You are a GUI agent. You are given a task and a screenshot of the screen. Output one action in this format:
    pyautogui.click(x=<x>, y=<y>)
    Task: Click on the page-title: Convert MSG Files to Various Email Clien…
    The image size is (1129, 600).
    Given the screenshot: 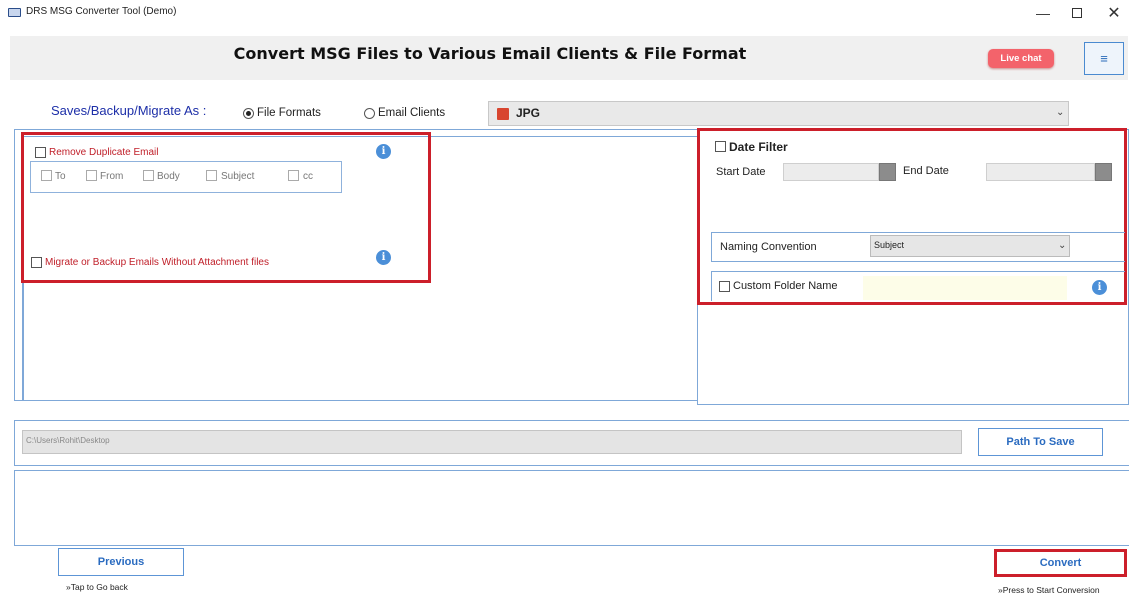 What is the action you would take?
    pyautogui.click(x=490, y=53)
    